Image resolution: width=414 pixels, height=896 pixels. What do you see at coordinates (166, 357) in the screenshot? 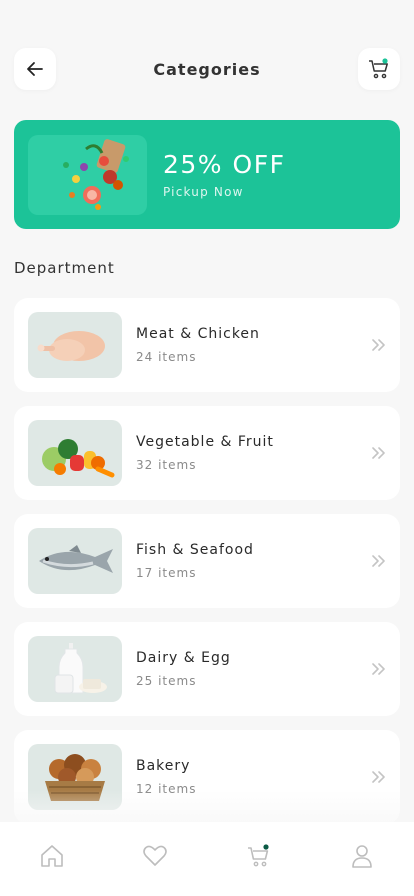
I see `category-count: 24 items` at bounding box center [166, 357].